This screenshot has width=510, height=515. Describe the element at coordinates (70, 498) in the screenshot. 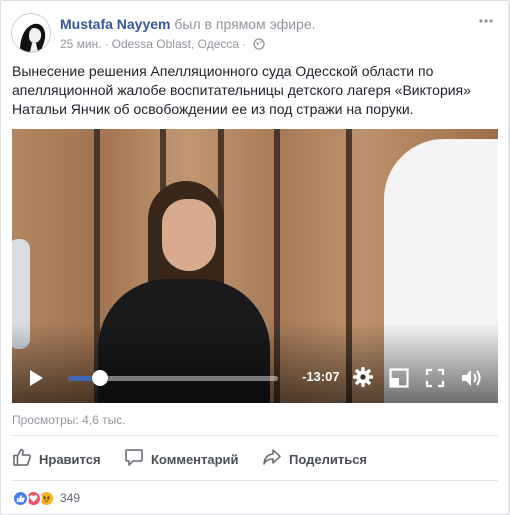

I see `reaction-count: 349` at that location.